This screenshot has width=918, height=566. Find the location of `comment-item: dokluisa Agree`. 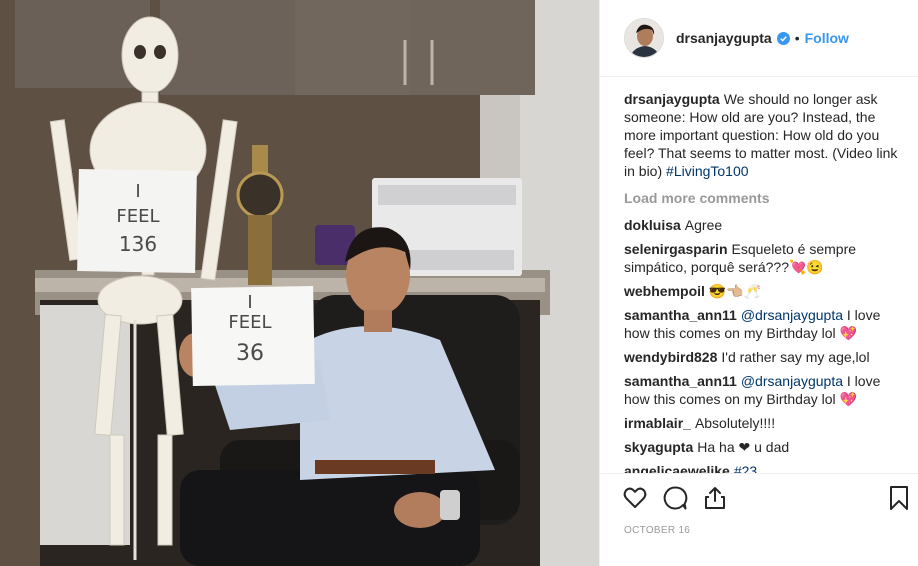

comment-item: dokluisa Agree is located at coordinates (762, 225).